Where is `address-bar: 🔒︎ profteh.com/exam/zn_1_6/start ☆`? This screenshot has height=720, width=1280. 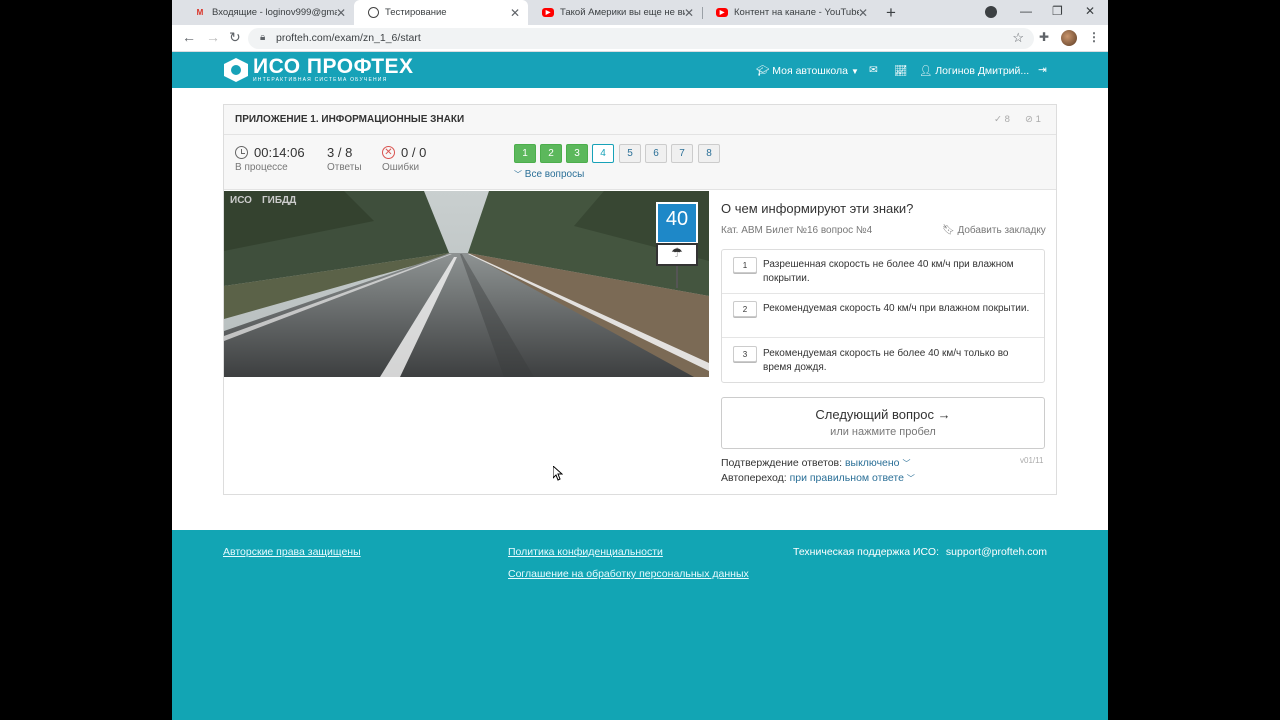
address-bar: 🔒︎ profteh.com/exam/zn_1_6/start ☆ is located at coordinates (641, 38).